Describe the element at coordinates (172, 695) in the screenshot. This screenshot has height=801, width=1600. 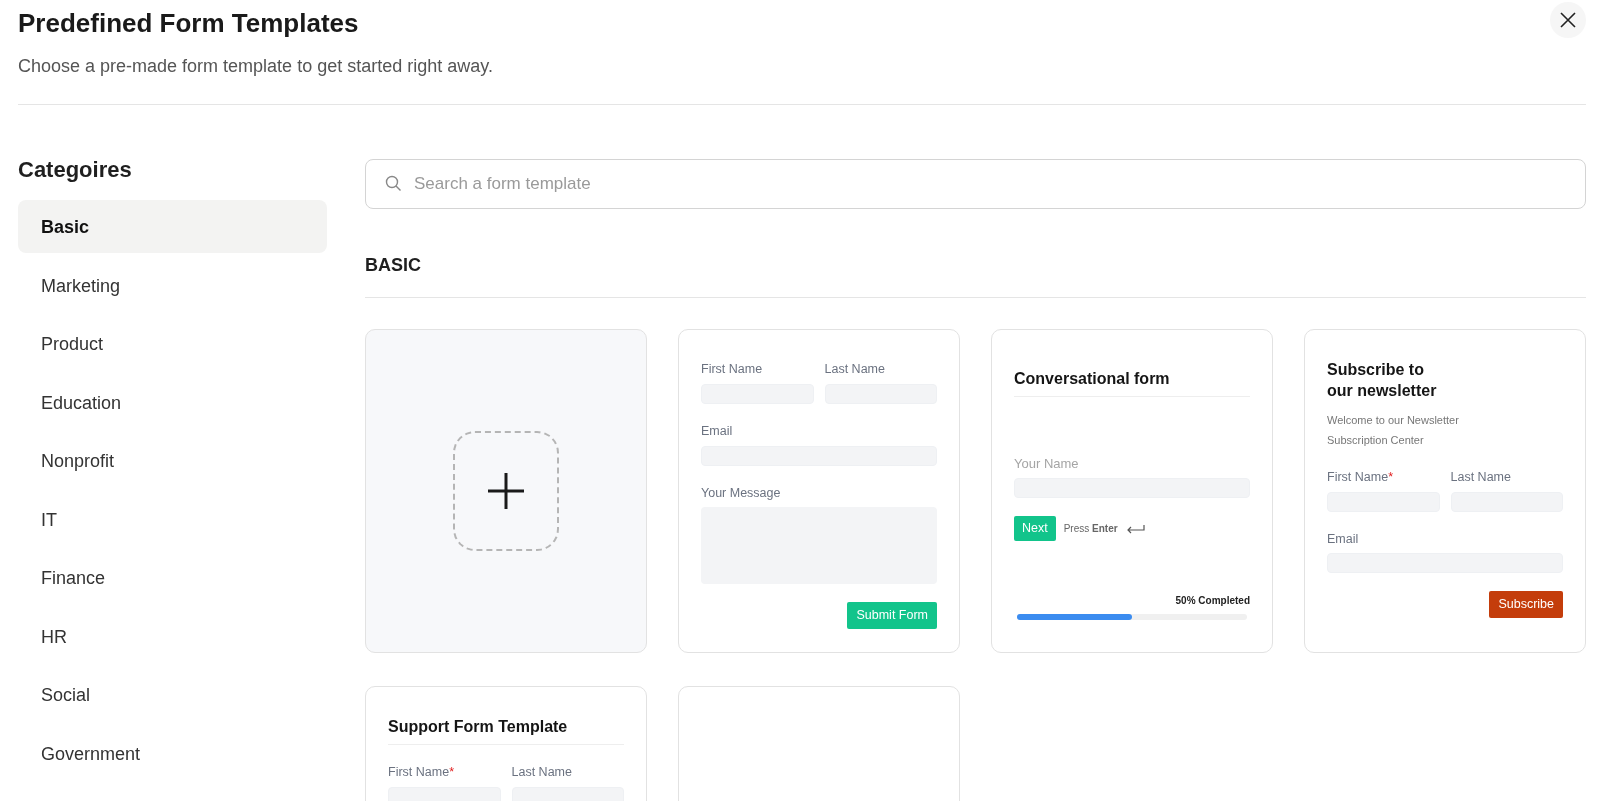
I see `category-item: Social` at that location.